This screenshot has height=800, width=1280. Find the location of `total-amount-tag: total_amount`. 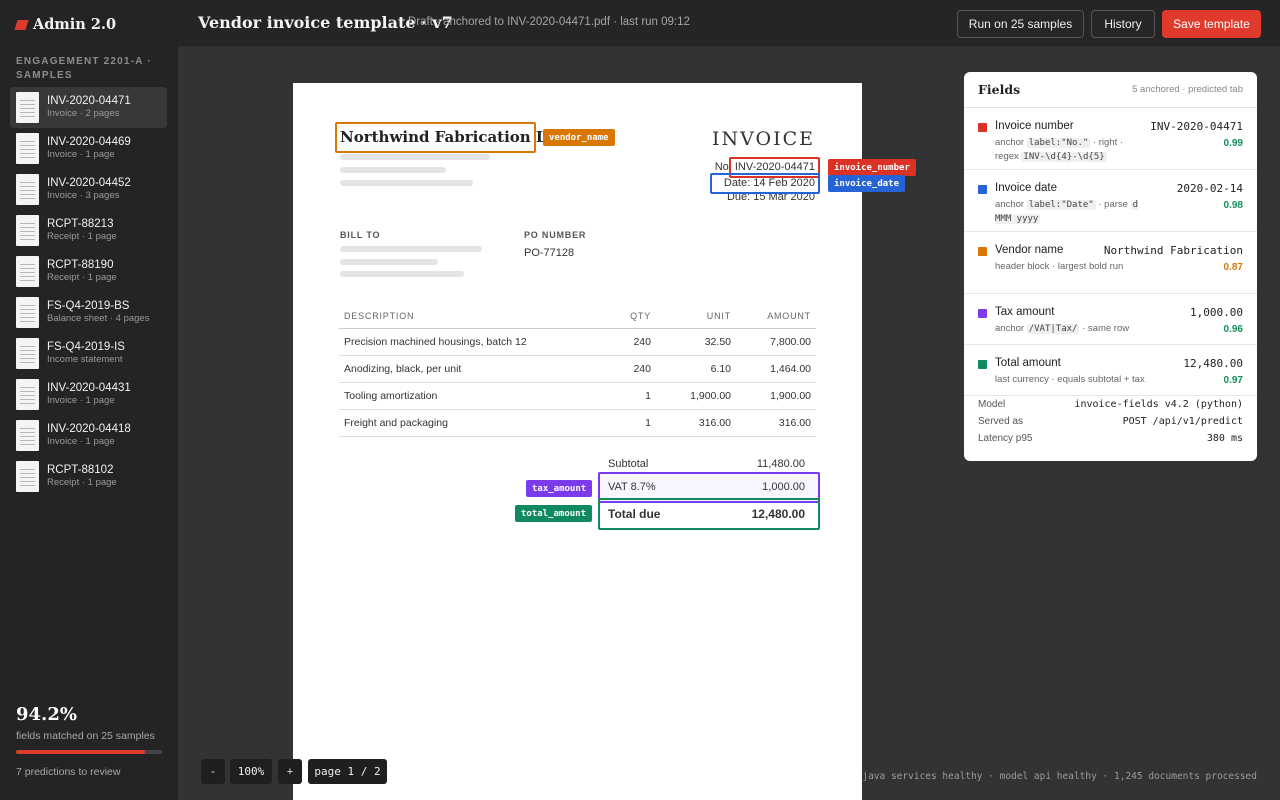

total-amount-tag: total_amount is located at coordinates (554, 513).